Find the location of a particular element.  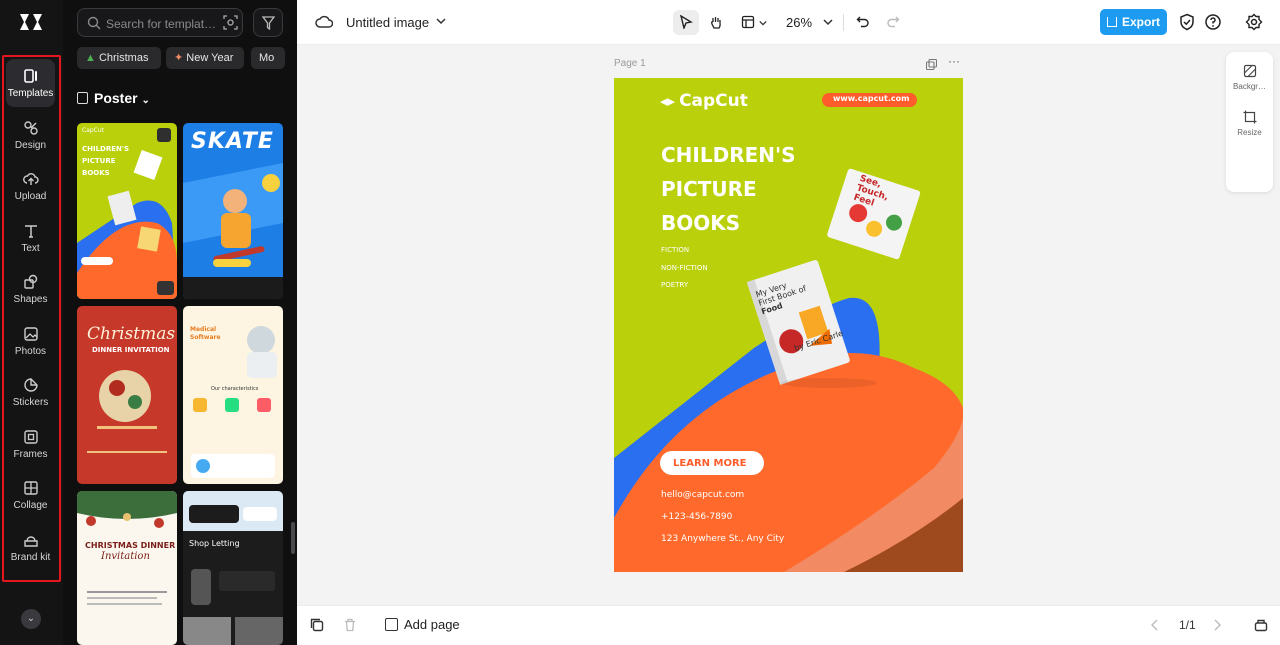

export-label: Export is located at coordinates (1140, 22).